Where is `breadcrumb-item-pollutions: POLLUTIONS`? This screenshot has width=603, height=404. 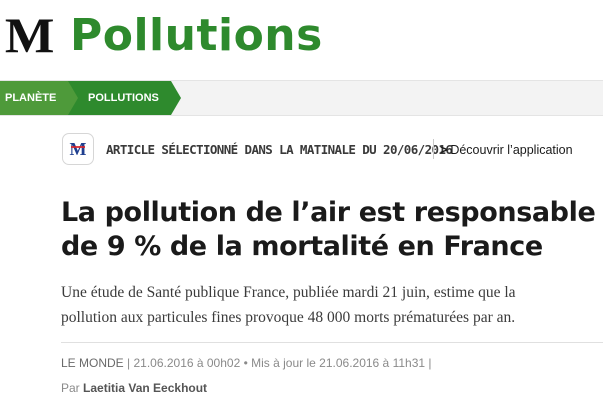 breadcrumb-item-pollutions: POLLUTIONS is located at coordinates (119, 98).